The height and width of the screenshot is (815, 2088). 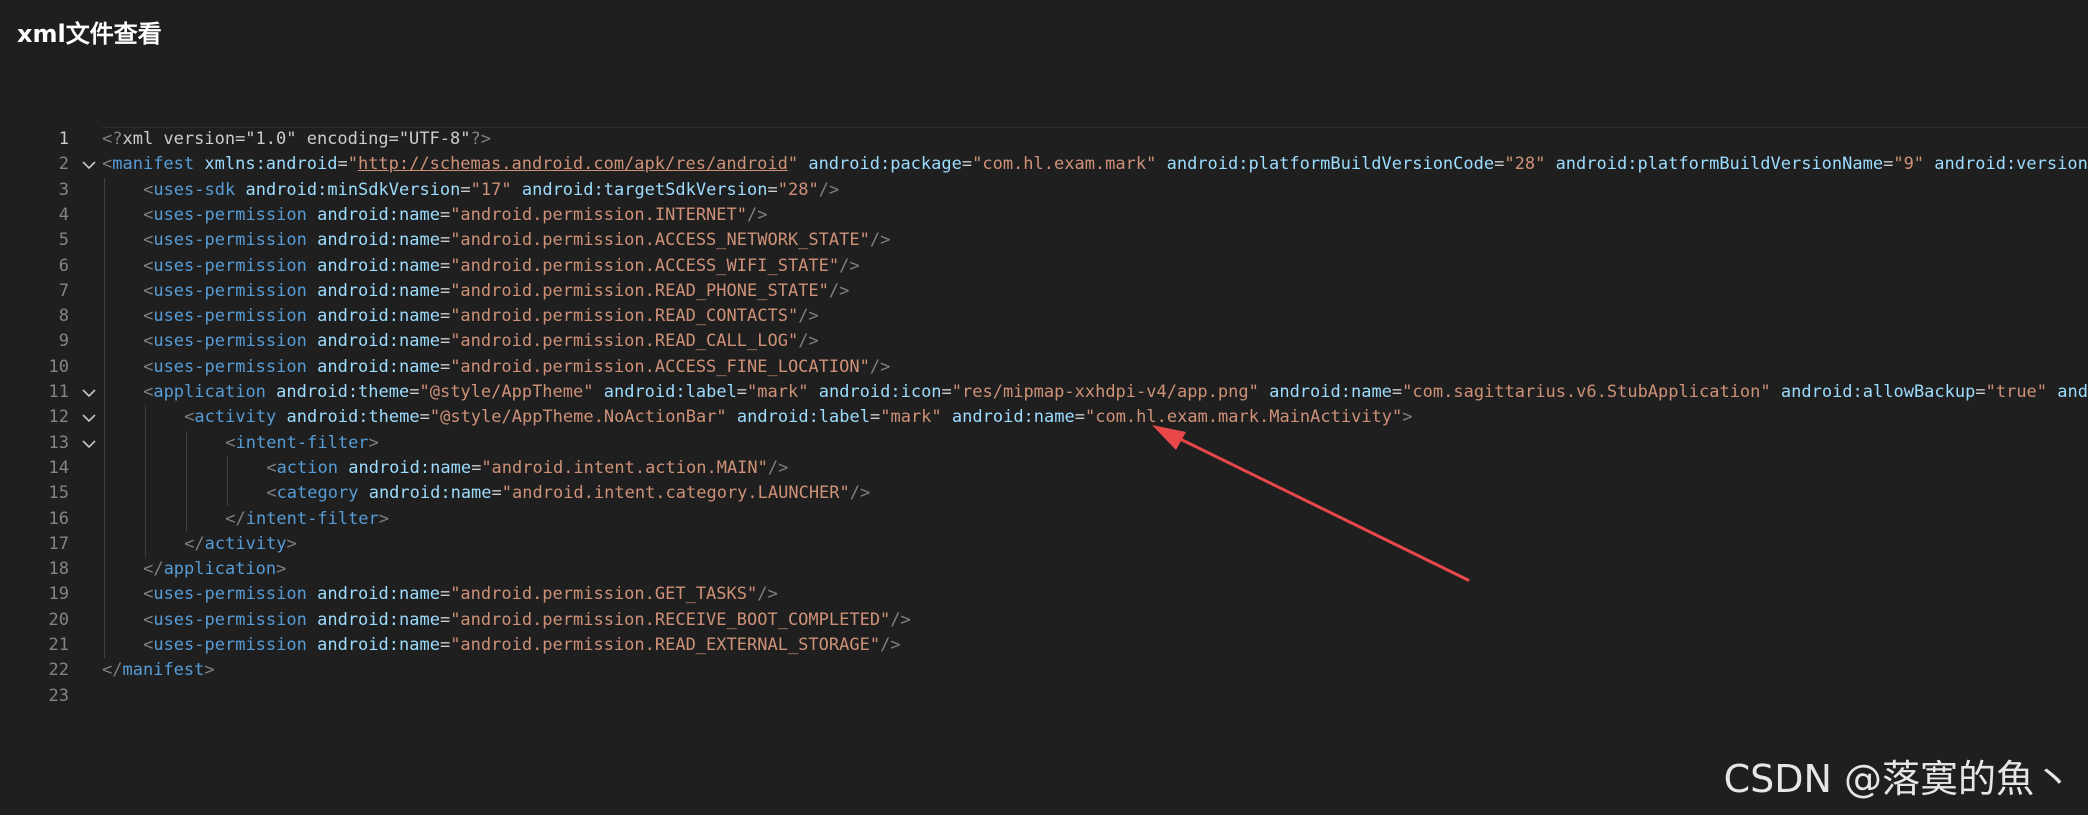 I want to click on indent-guide, so click(x=187, y=481).